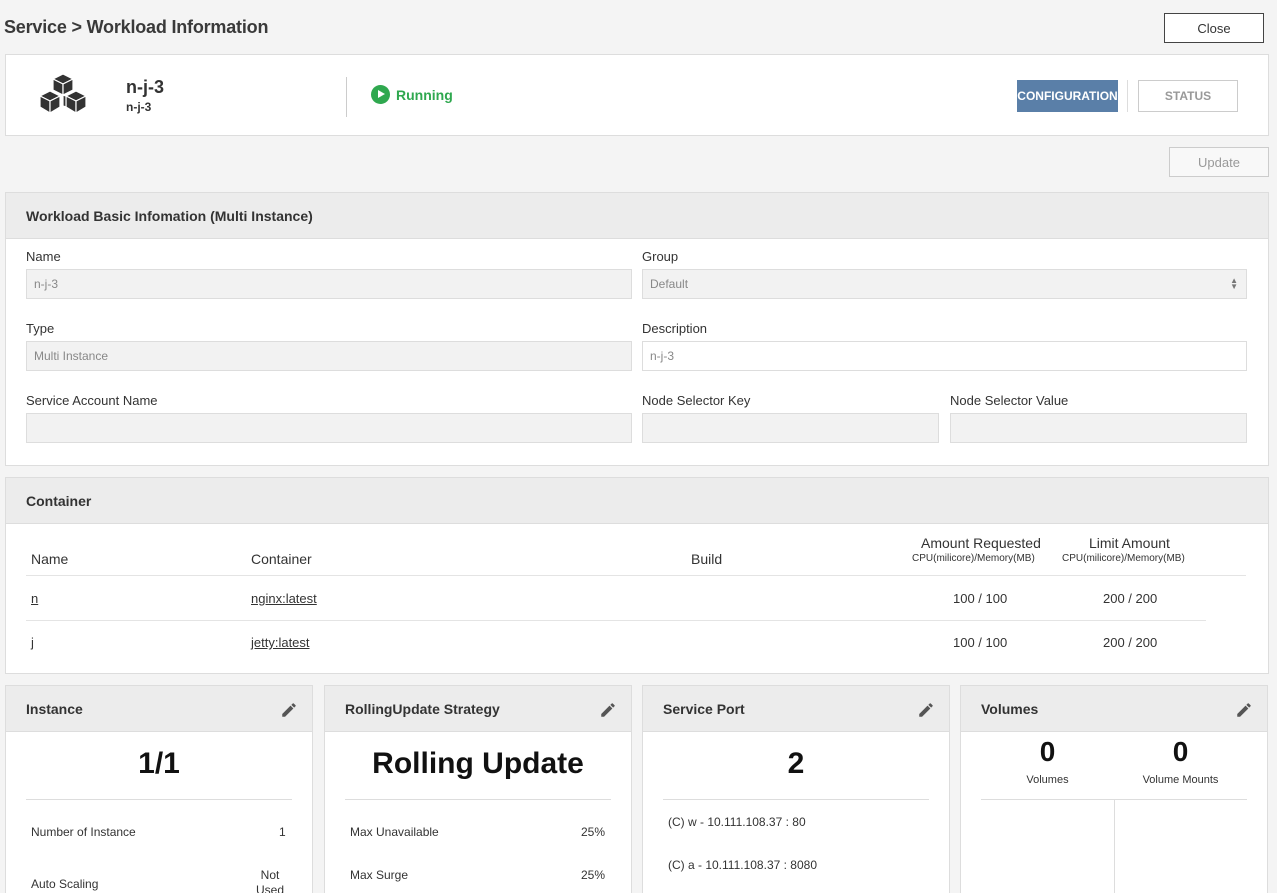 The height and width of the screenshot is (893, 1277). What do you see at coordinates (1234, 283) in the screenshot?
I see `select-arrows-icon: ▲ ▼` at bounding box center [1234, 283].